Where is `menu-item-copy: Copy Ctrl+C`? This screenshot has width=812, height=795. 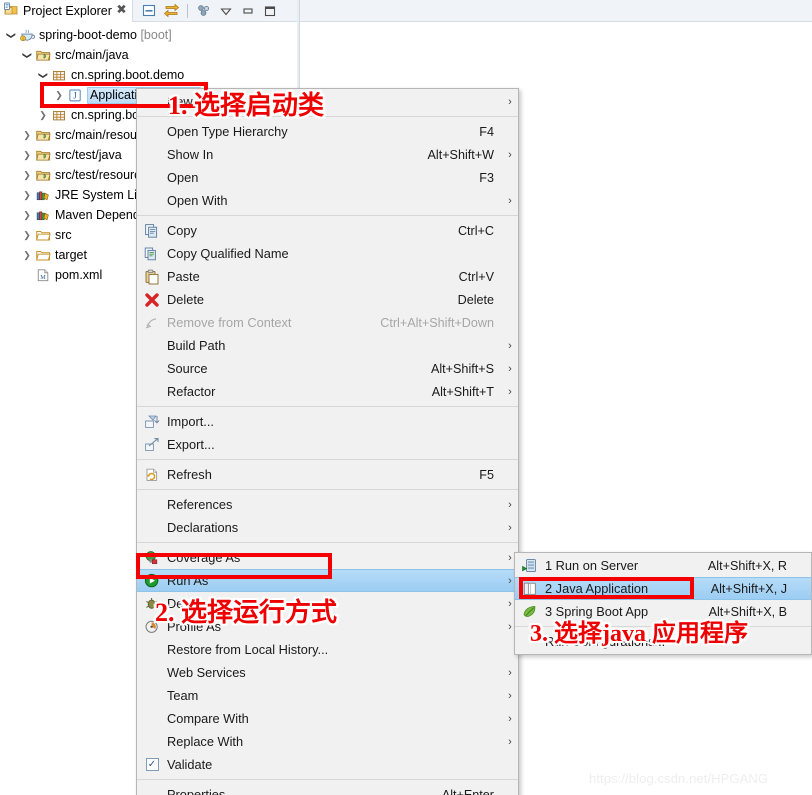 menu-item-copy: Copy Ctrl+C is located at coordinates (327, 230).